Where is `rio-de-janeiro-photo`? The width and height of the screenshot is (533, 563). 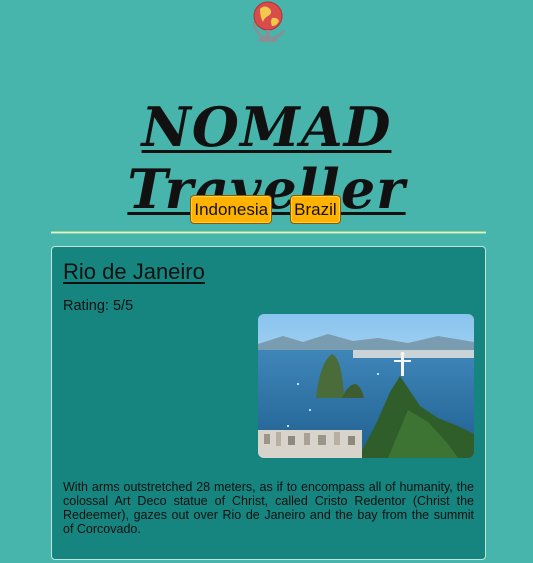 rio-de-janeiro-photo is located at coordinates (366, 386).